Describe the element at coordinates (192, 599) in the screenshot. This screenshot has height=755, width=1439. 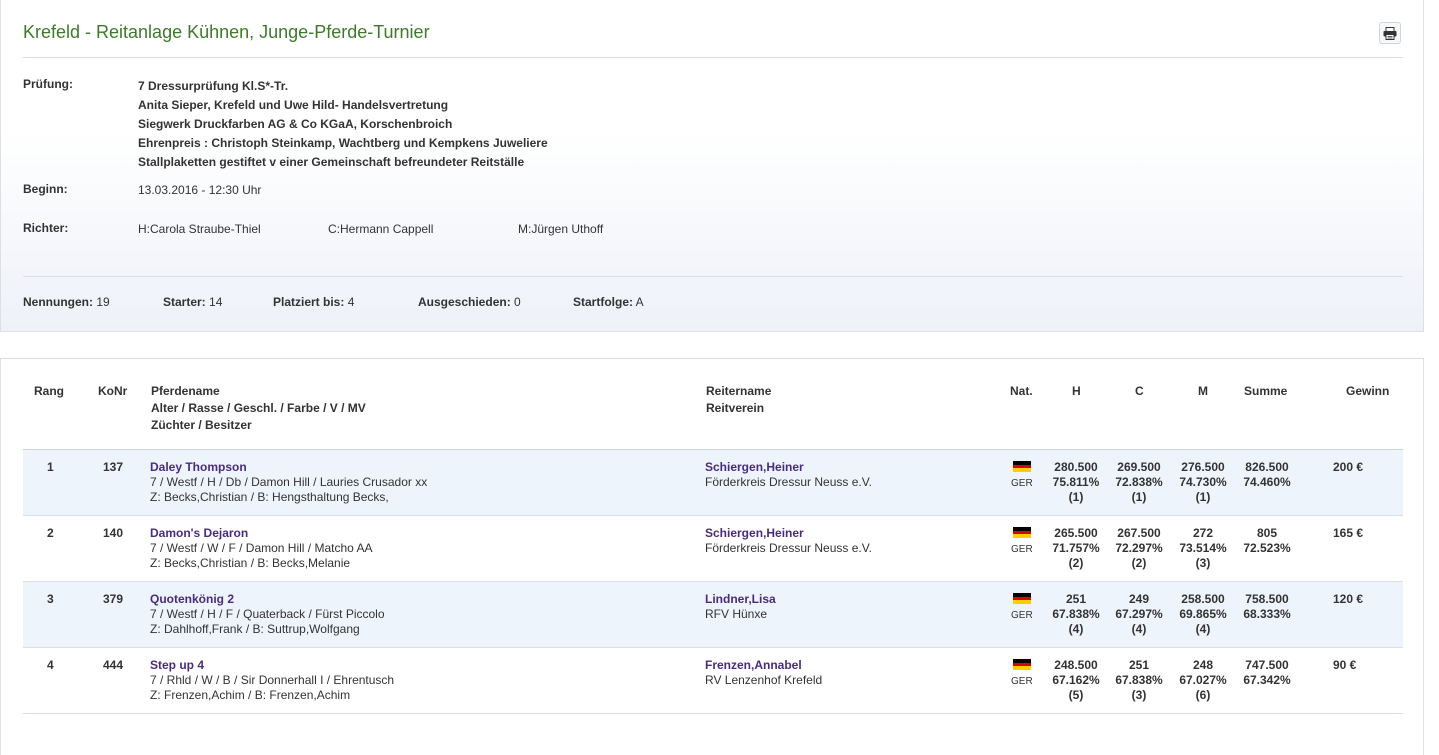
I see `horse-link: Quotenkönig 2` at that location.